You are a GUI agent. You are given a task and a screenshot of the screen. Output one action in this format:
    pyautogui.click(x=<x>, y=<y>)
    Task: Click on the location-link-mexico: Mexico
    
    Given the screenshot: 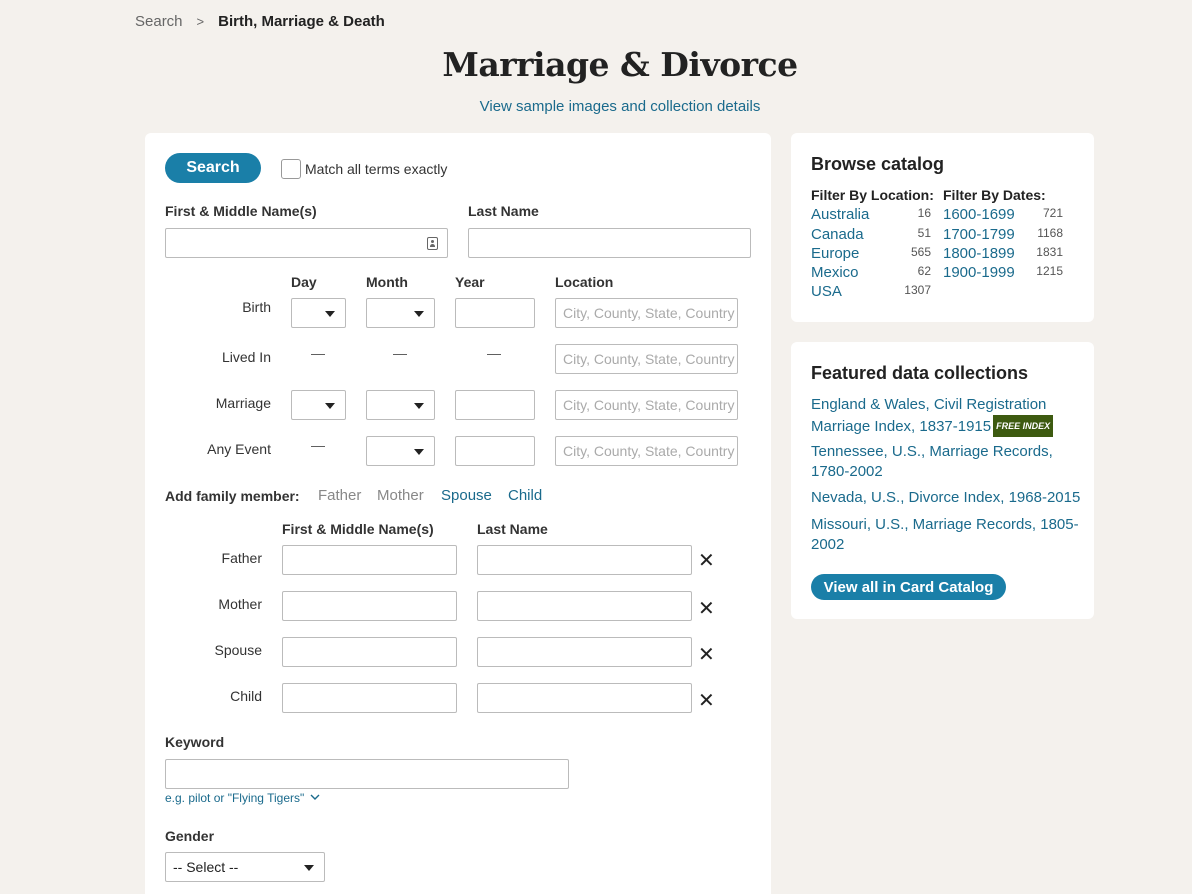 What is the action you would take?
    pyautogui.click(x=835, y=272)
    